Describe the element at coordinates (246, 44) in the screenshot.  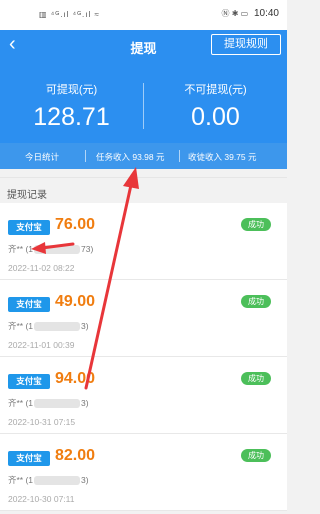
I see `withdraw-rules-button: 提现规则` at that location.